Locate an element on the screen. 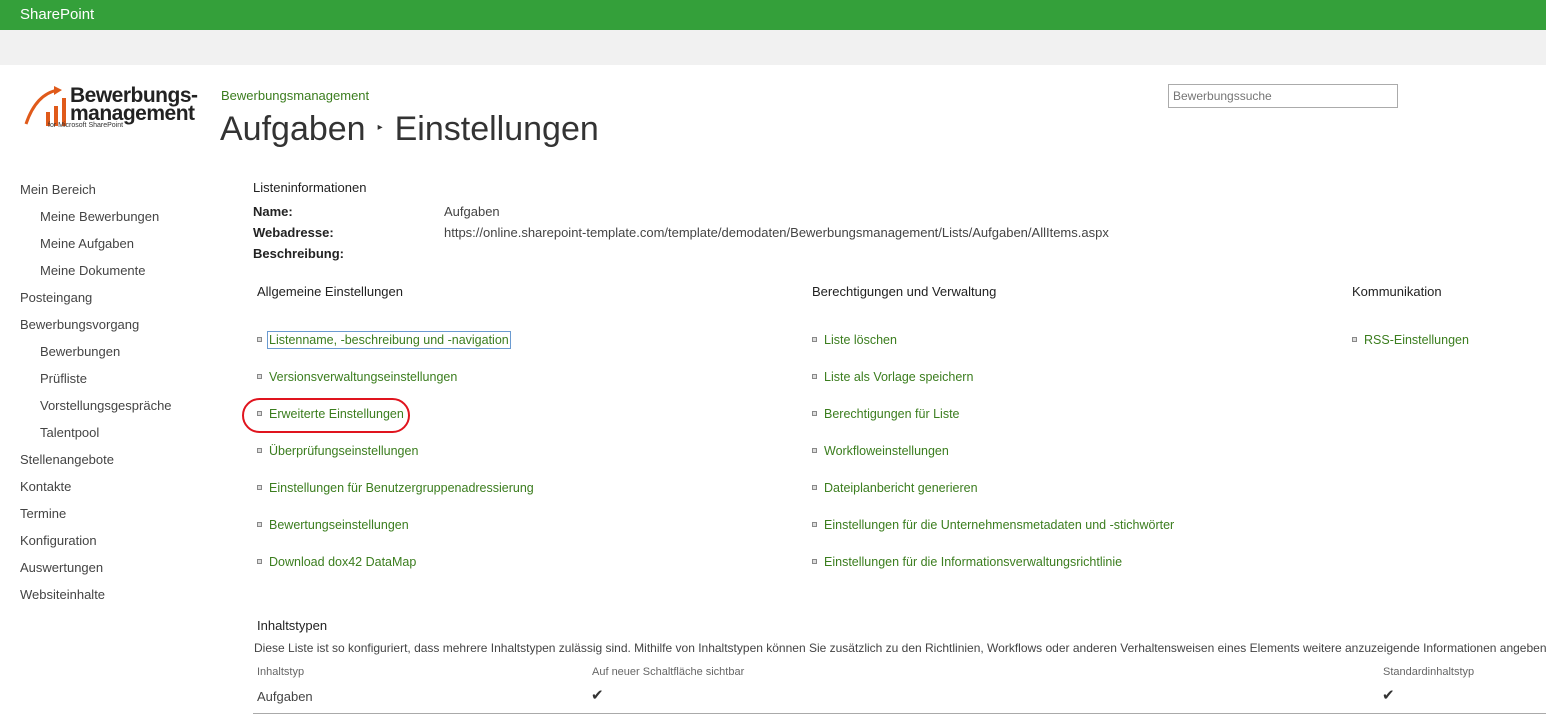 The height and width of the screenshot is (715, 1546). settings-link: Berechtigungen für Liste is located at coordinates (886, 414).